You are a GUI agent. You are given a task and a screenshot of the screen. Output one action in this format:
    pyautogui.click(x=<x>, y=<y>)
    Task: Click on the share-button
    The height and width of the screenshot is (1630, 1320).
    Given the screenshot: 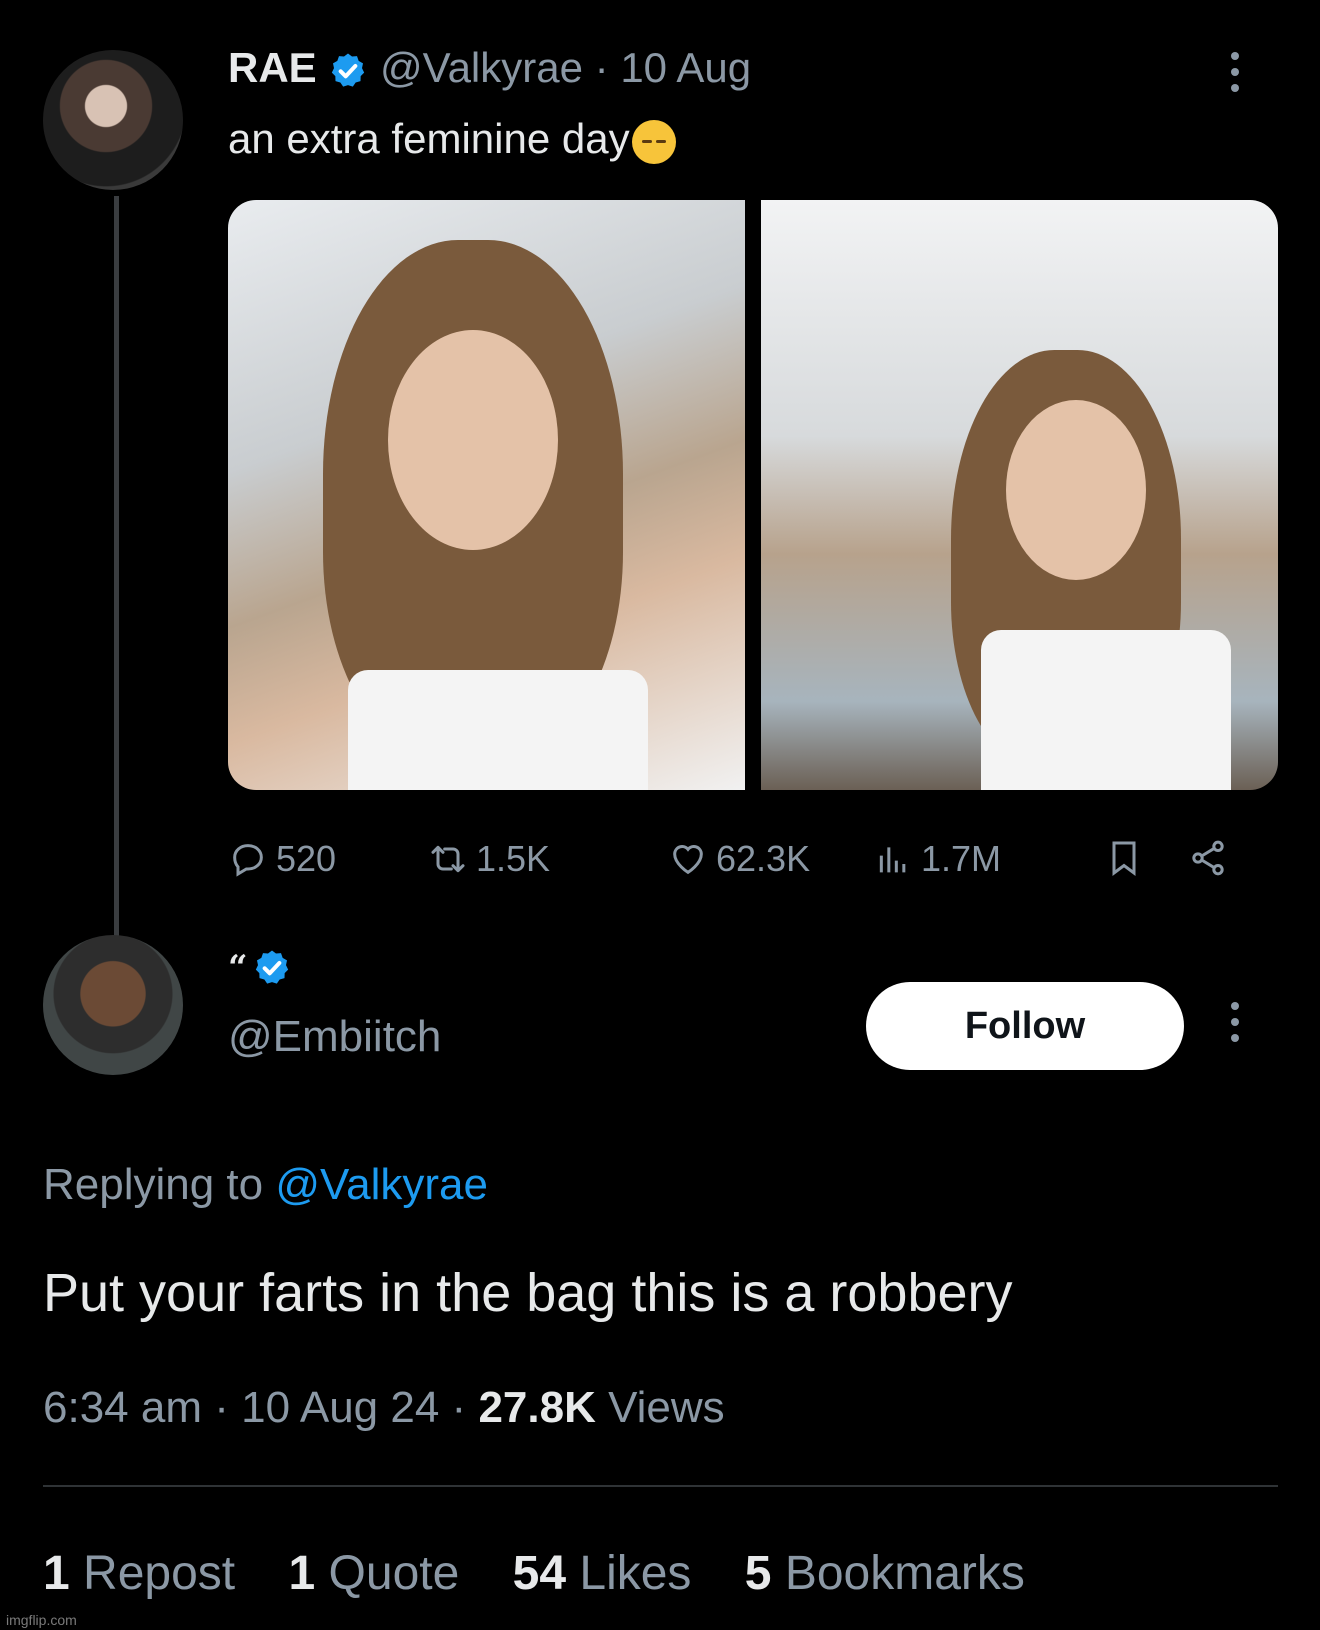 What is the action you would take?
    pyautogui.click(x=1208, y=858)
    